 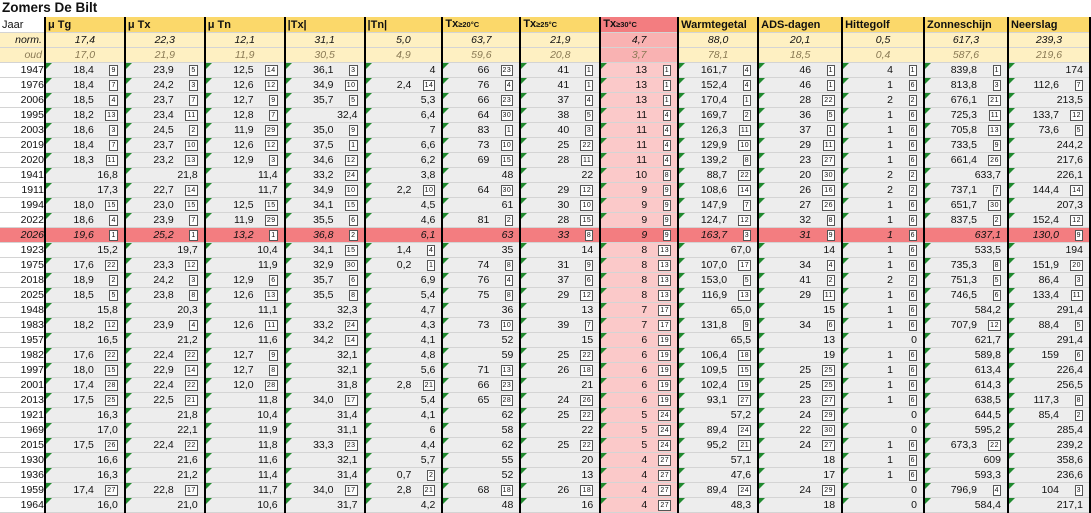 What do you see at coordinates (1049, 445) in the screenshot?
I see `neerslag-cell: 239,2` at bounding box center [1049, 445].